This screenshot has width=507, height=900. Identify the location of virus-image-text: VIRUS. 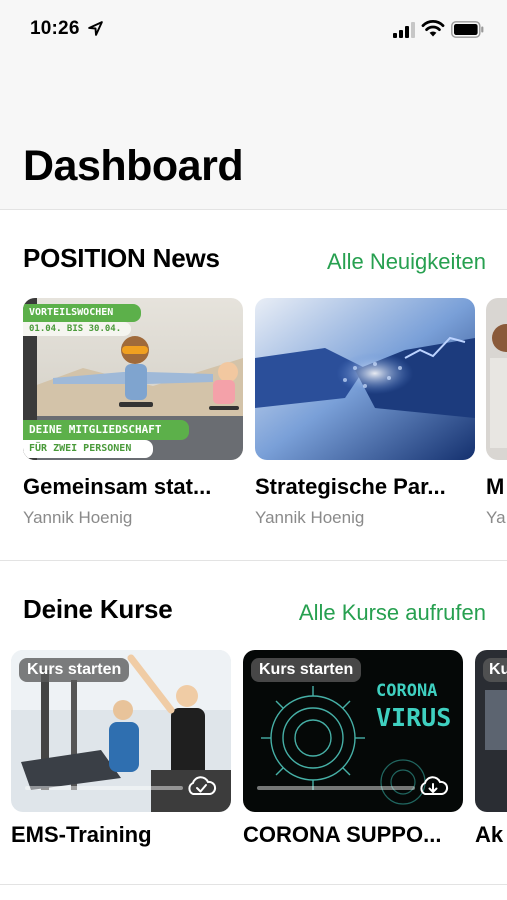
(413, 717).